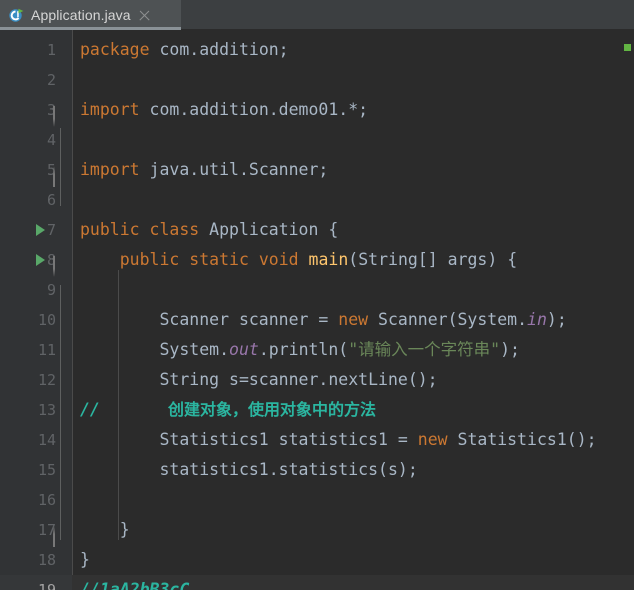 This screenshot has height=590, width=634. What do you see at coordinates (244, 349) in the screenshot?
I see `code-token: out` at bounding box center [244, 349].